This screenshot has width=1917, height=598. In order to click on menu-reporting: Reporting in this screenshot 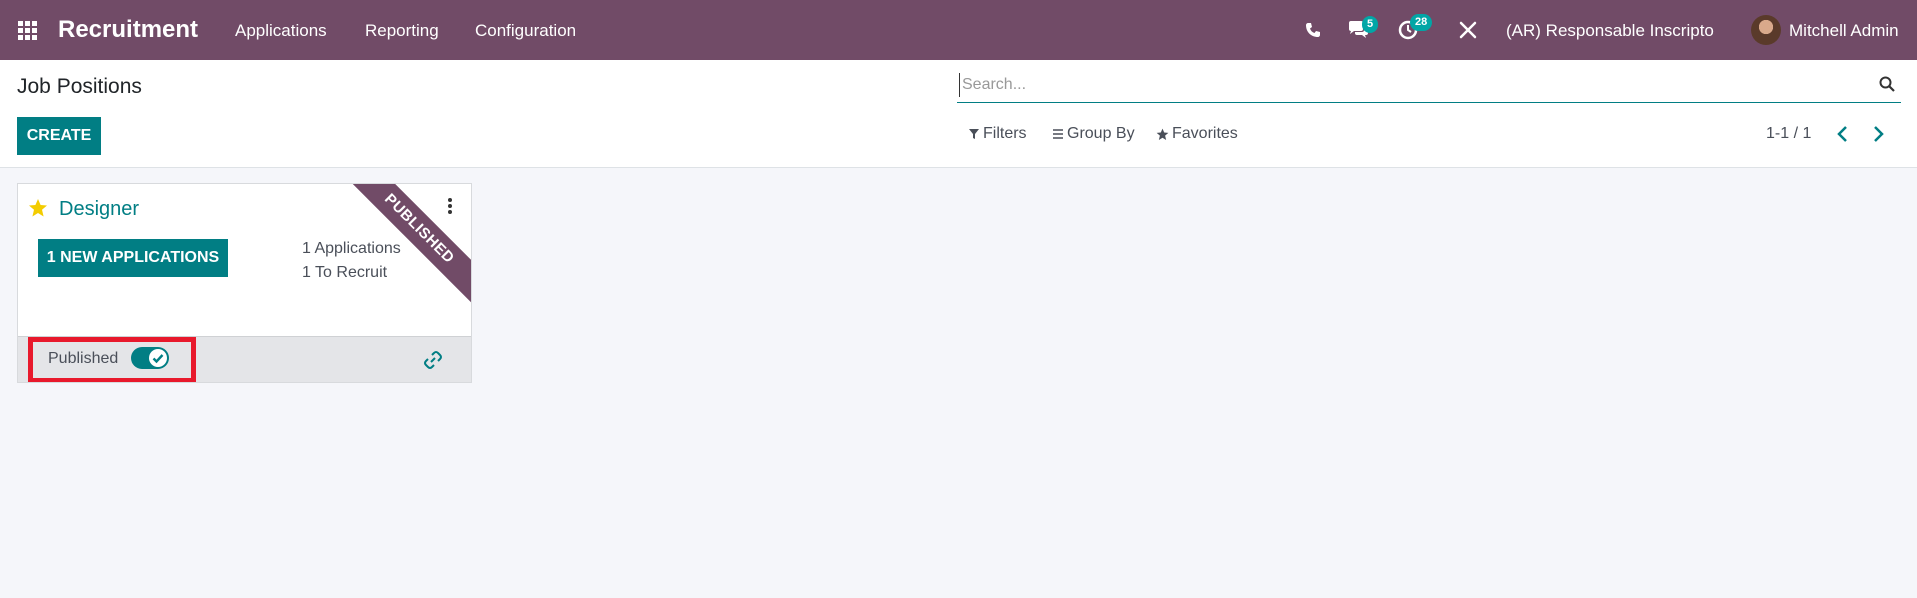, I will do `click(402, 31)`.